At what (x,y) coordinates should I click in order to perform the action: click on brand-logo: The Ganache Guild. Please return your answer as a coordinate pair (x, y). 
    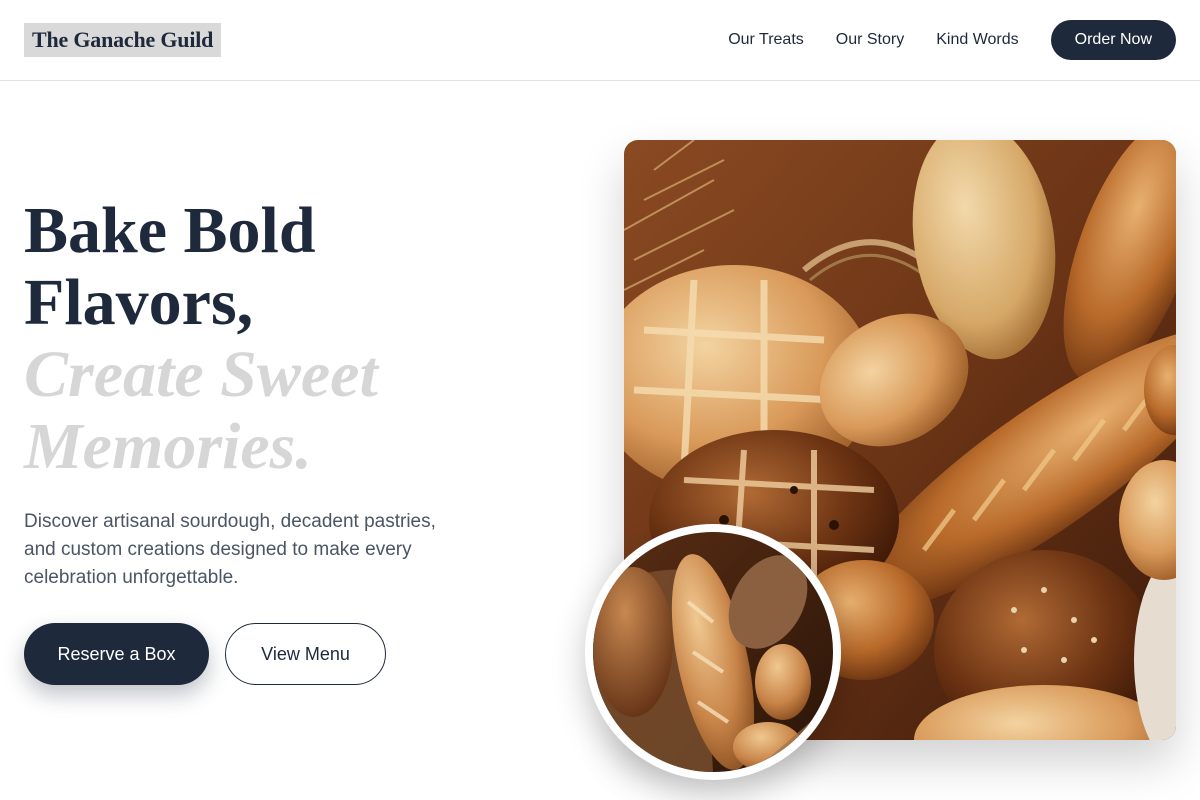
    Looking at the image, I should click on (123, 40).